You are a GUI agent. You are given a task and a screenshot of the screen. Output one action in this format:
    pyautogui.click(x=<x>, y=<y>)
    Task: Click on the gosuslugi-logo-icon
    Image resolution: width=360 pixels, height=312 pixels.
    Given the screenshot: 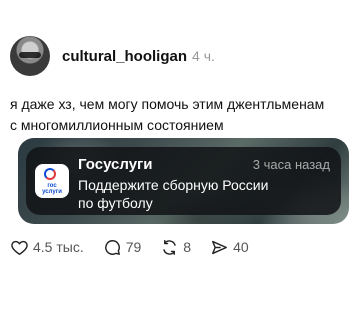 What is the action you would take?
    pyautogui.click(x=52, y=174)
    